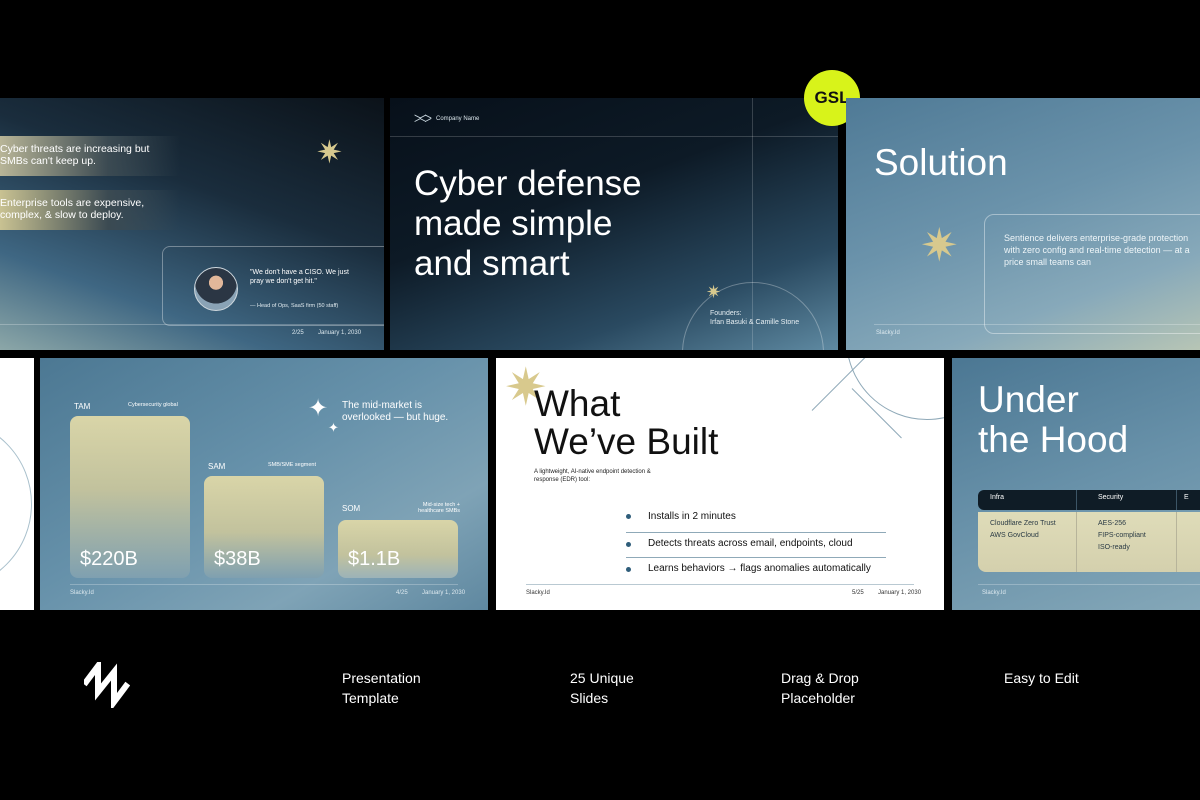 This screenshot has height=800, width=1200. What do you see at coordinates (216, 289) in the screenshot?
I see `avatar` at bounding box center [216, 289].